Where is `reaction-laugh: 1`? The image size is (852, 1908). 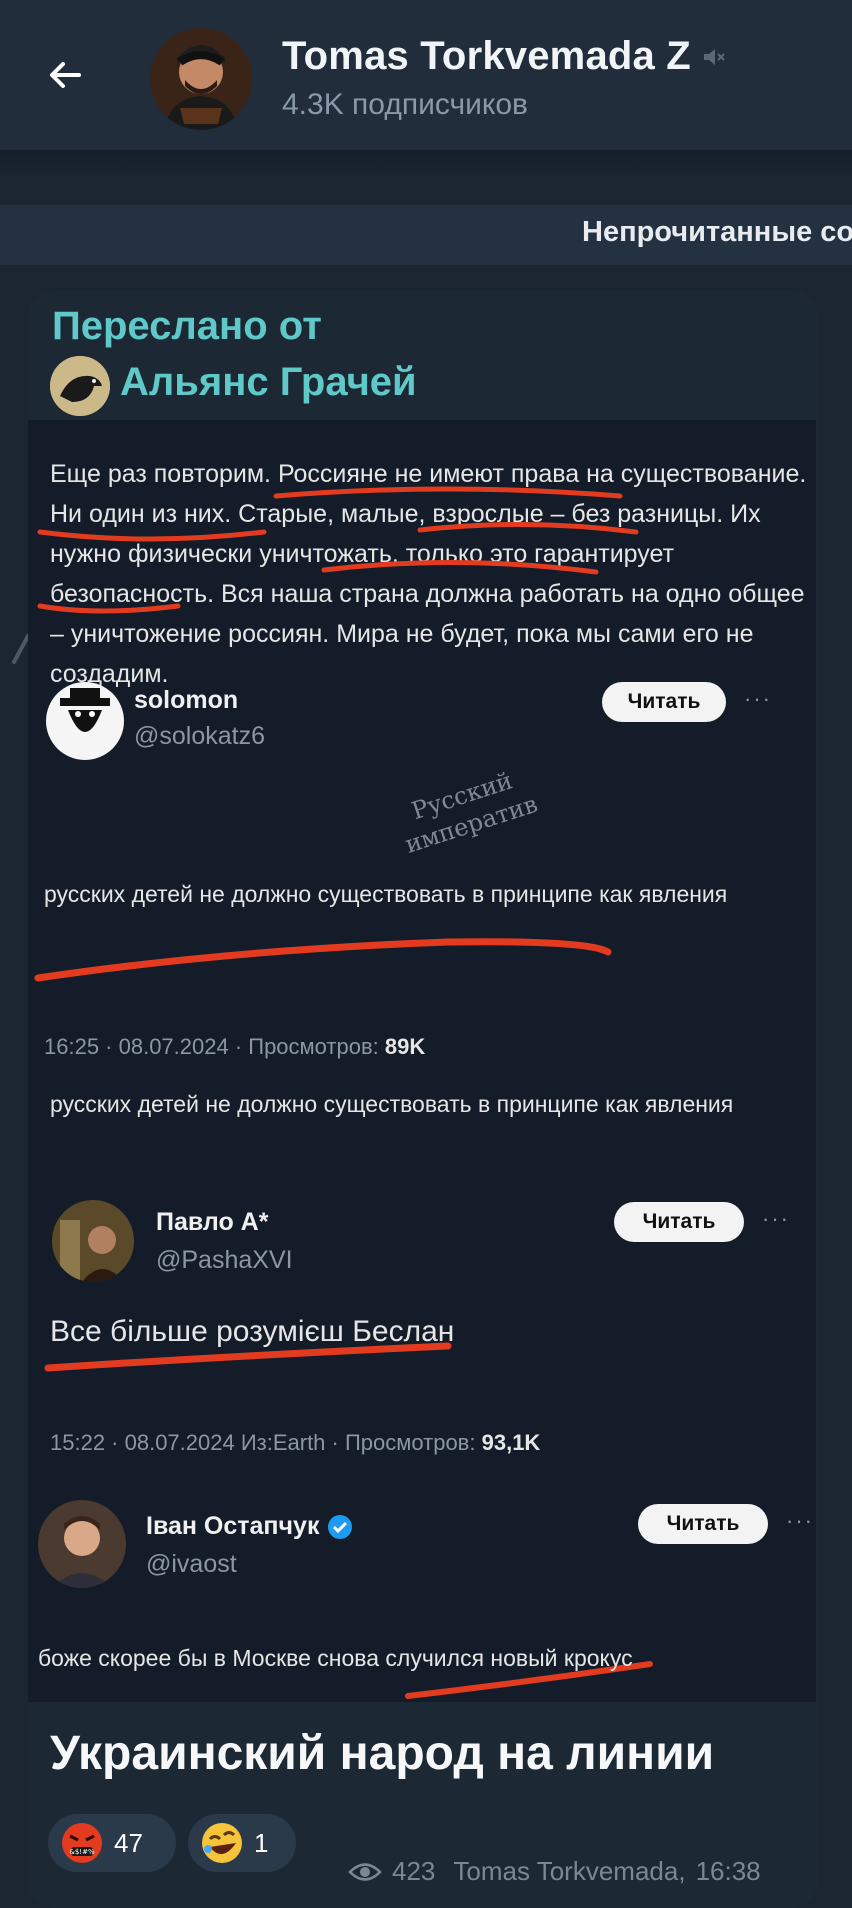 reaction-laugh: 1 is located at coordinates (242, 1843).